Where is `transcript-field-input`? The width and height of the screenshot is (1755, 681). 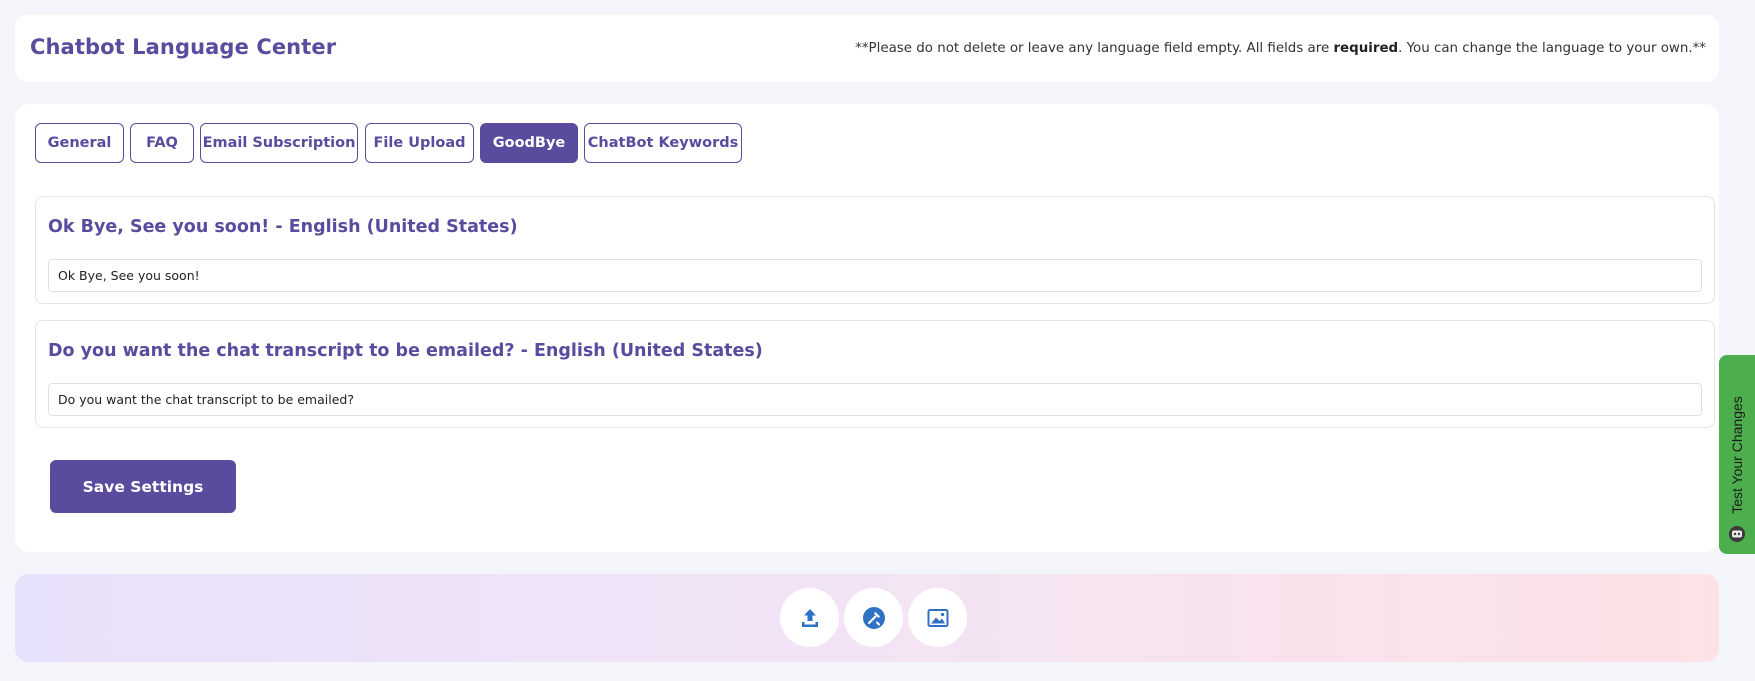 transcript-field-input is located at coordinates (875, 399).